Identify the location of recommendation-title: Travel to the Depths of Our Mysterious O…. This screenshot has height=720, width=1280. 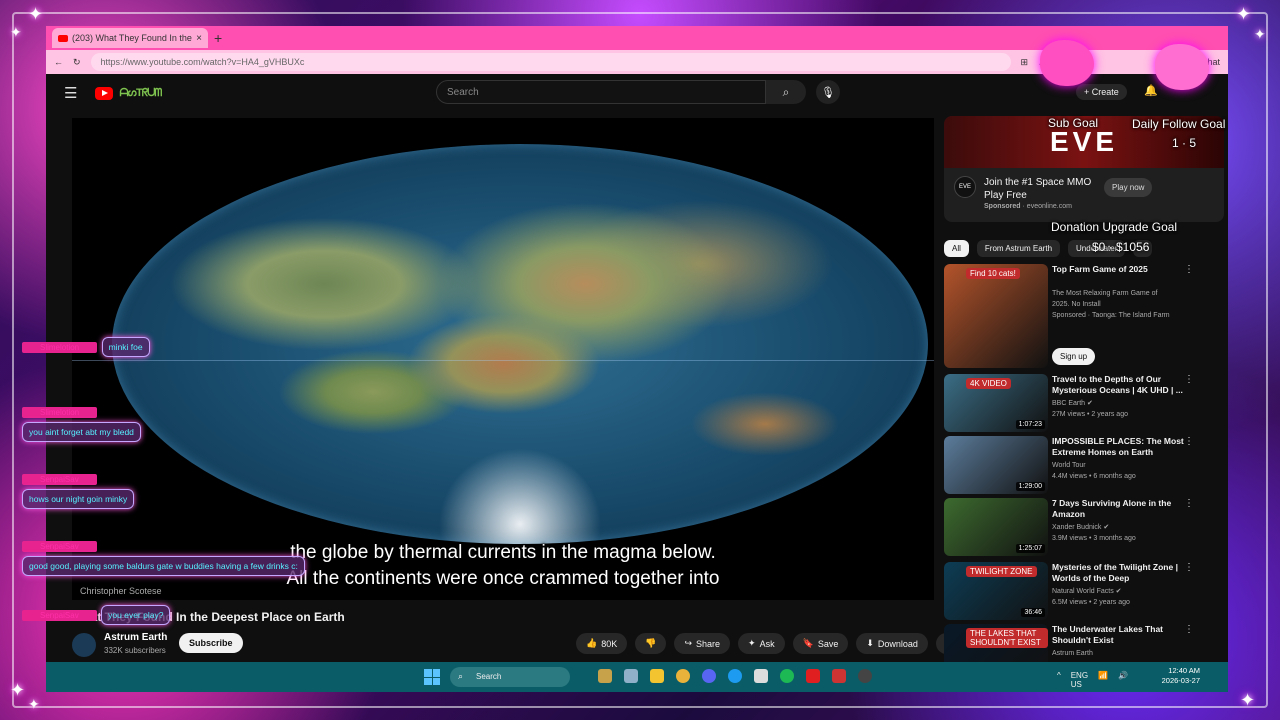
(1122, 385).